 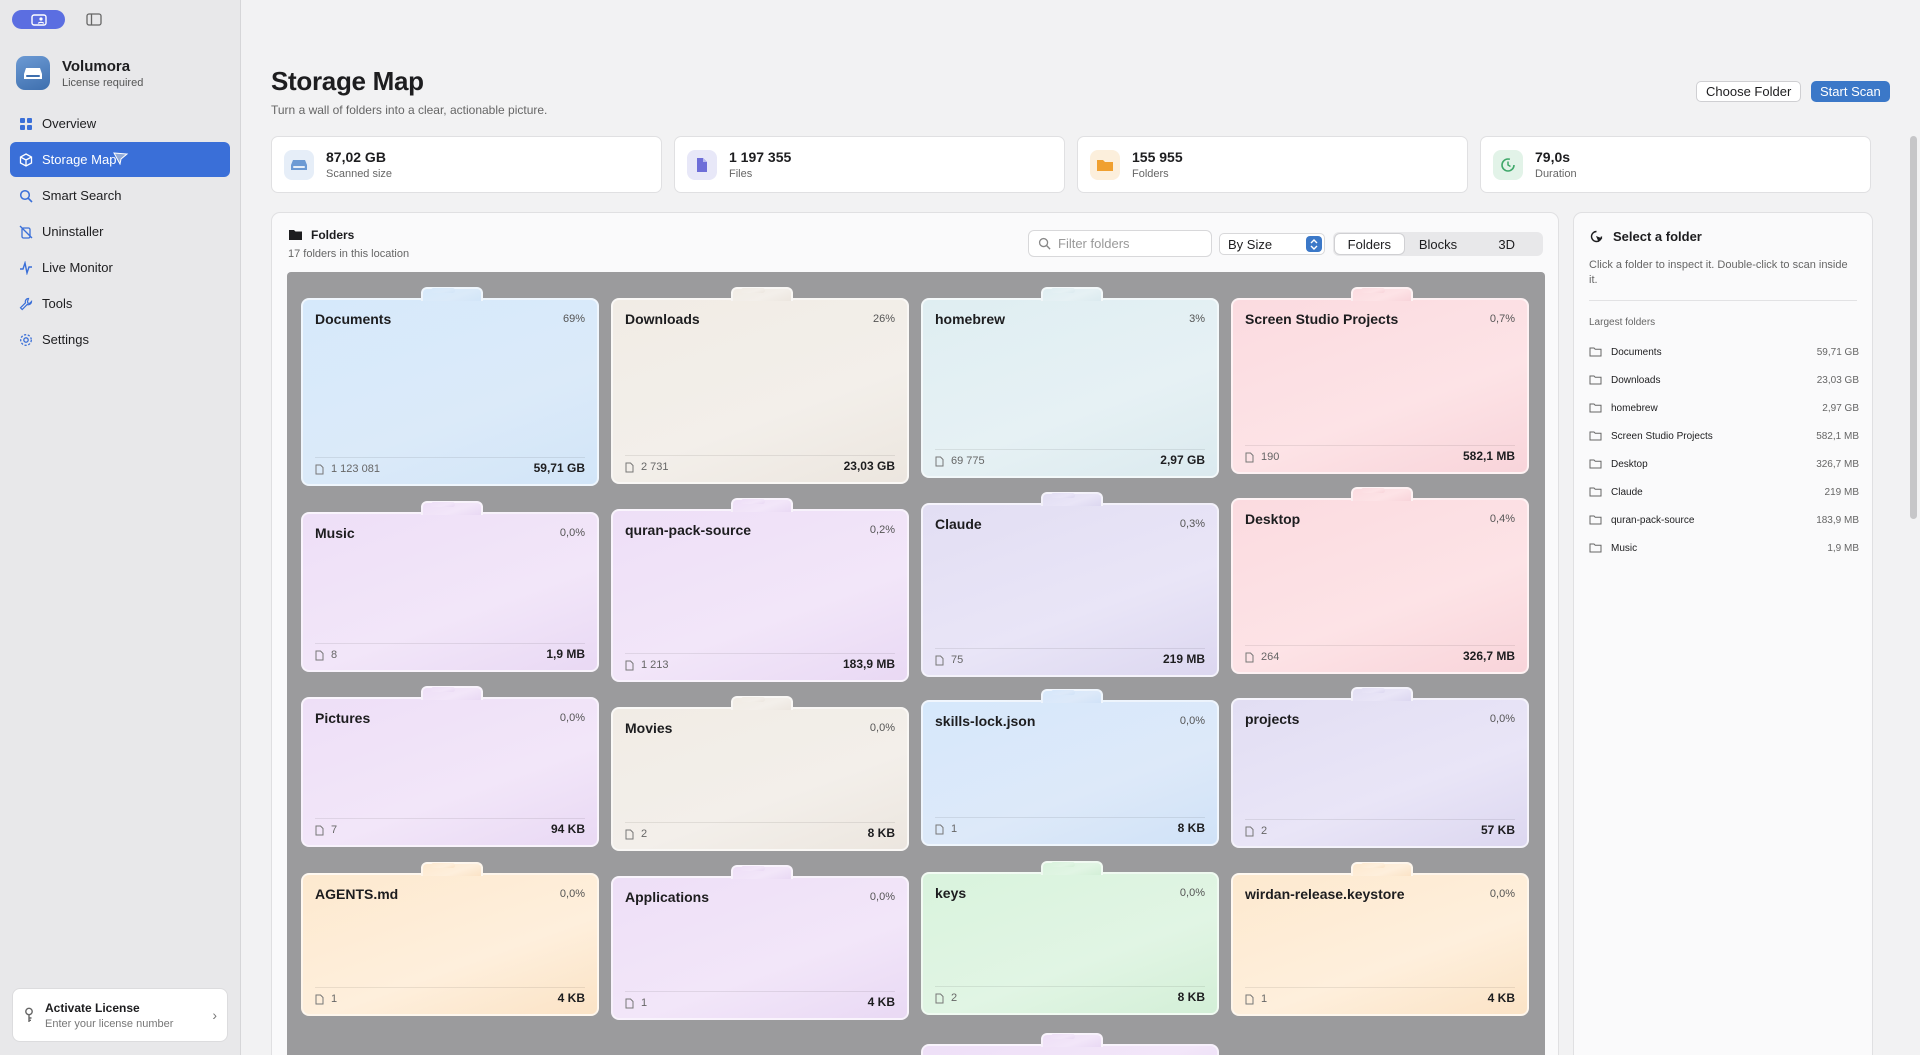 I want to click on folder-card: Screen Studio Projects 0,7% 190 582,1 MB, so click(x=1380, y=380).